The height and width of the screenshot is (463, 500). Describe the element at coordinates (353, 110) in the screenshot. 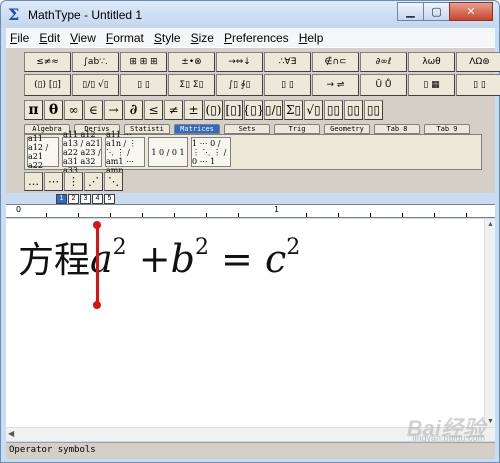

I see `subscript-button: ▯▯` at that location.